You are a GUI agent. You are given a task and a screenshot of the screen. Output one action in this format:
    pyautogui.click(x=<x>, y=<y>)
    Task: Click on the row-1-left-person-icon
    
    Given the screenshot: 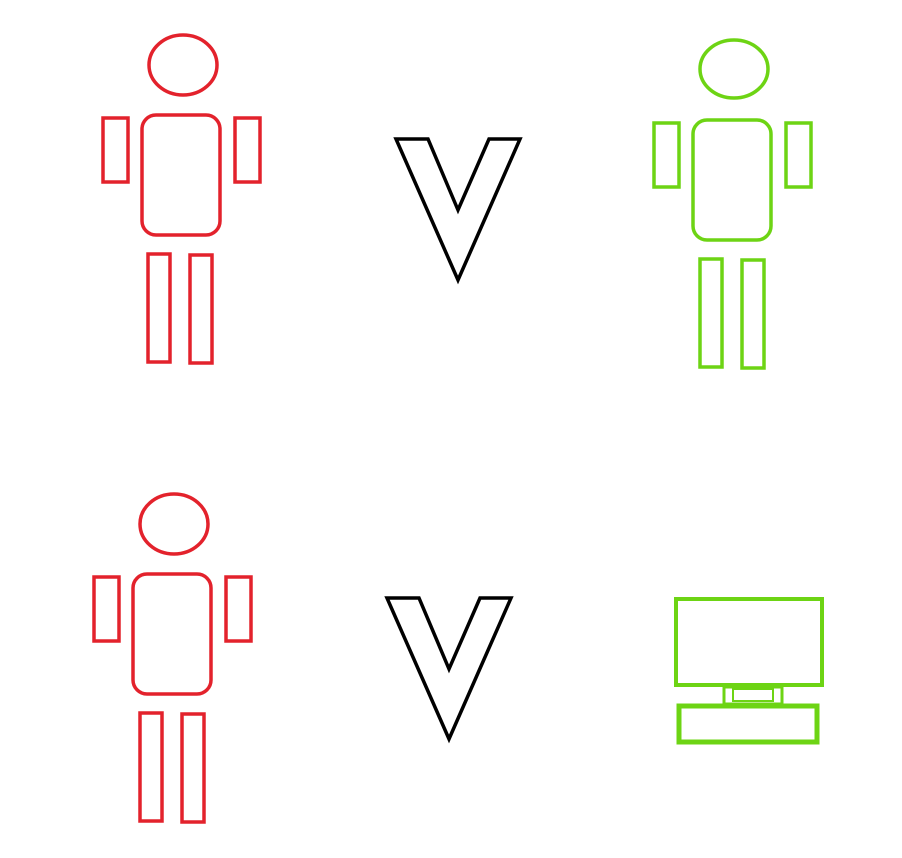 What is the action you would take?
    pyautogui.click(x=181, y=199)
    